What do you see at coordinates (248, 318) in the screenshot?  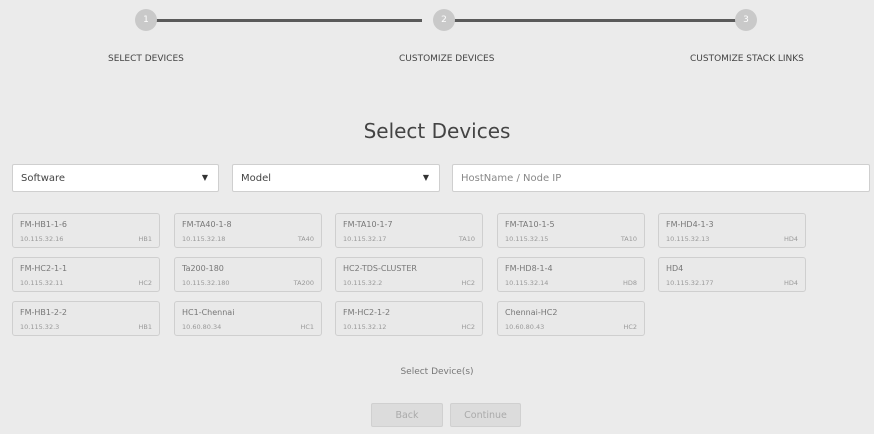 I see `device-card: HC1-Chennai 10.60.80.34 HC1` at bounding box center [248, 318].